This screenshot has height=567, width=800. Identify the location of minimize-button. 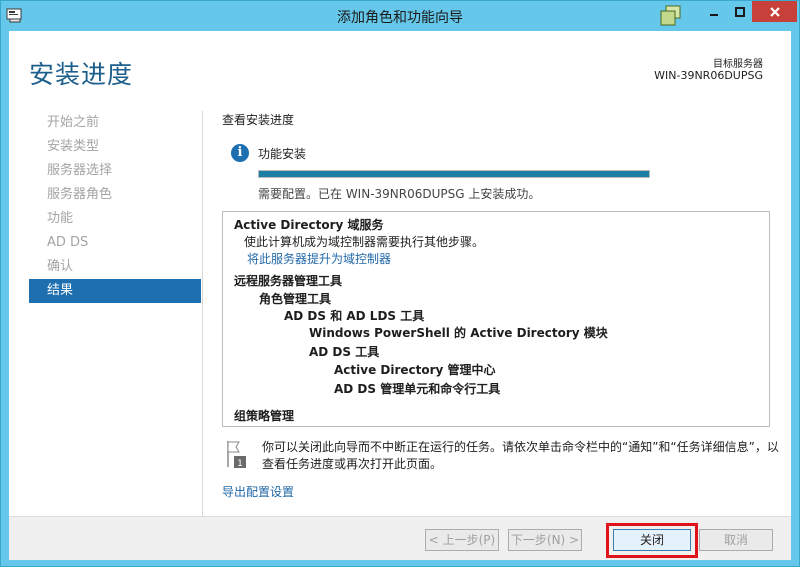
(714, 11).